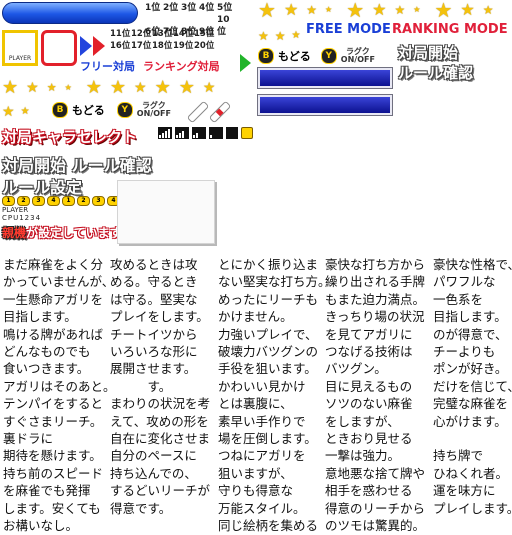  Describe the element at coordinates (154, 334) in the screenshot. I see `description-line: チートイツから` at that location.